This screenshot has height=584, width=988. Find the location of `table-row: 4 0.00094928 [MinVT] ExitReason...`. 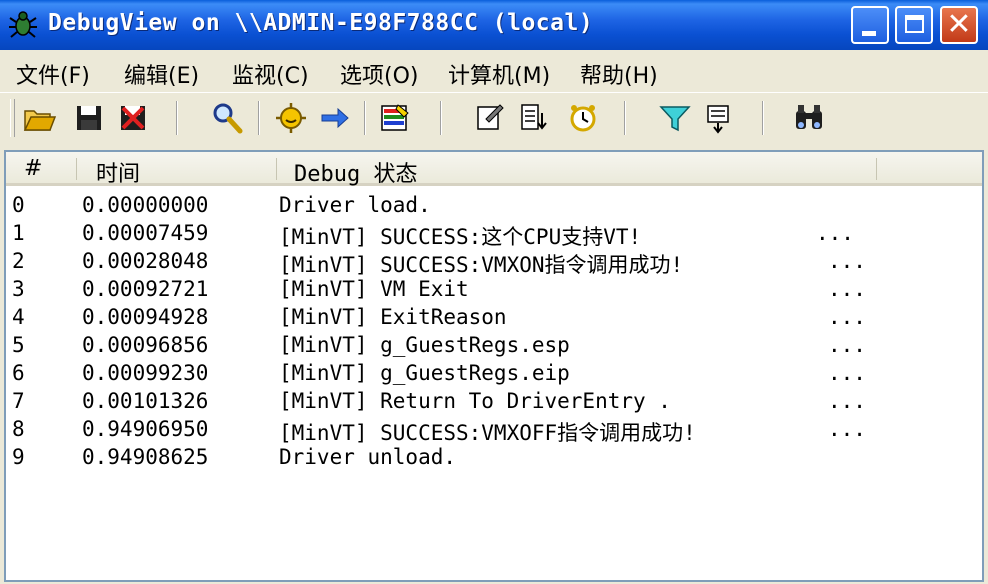

table-row: 4 0.00094928 [MinVT] ExitReason... is located at coordinates (494, 318).